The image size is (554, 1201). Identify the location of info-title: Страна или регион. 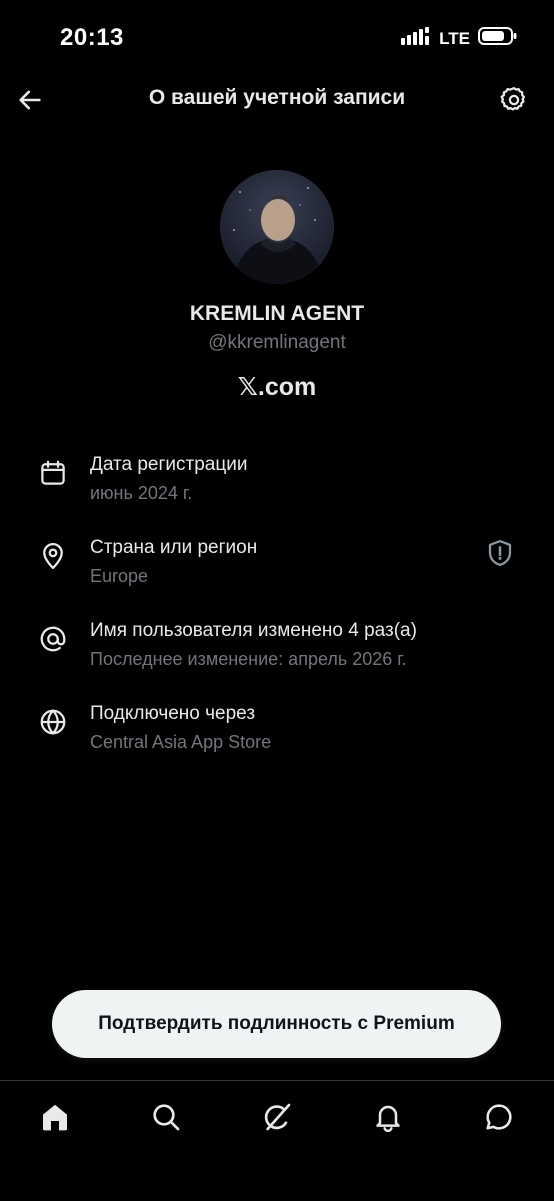
(174, 547).